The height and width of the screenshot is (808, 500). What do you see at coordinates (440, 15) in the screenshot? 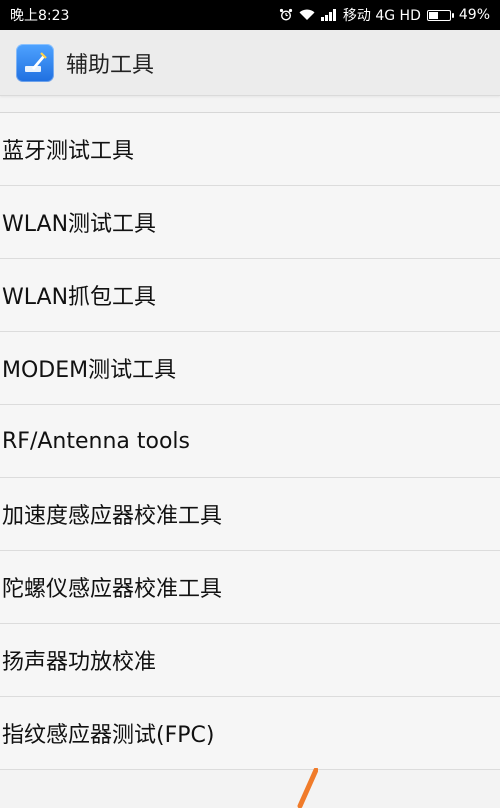
I see `battery-icon` at bounding box center [440, 15].